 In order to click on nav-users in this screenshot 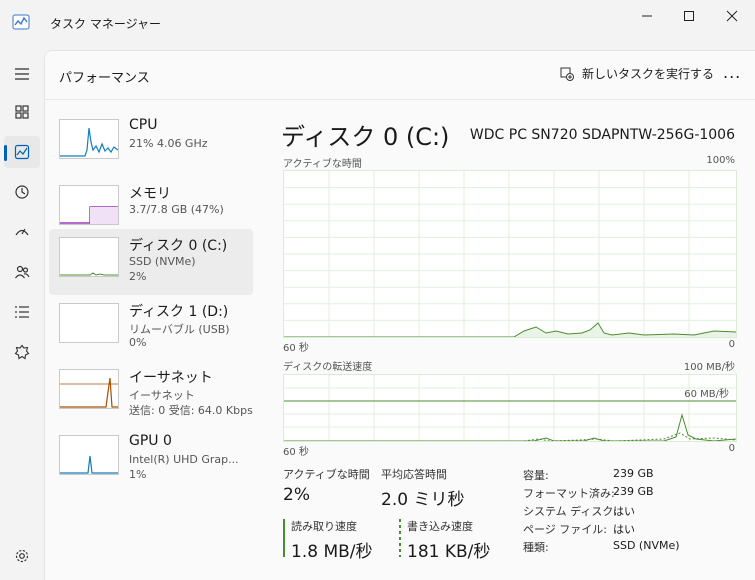, I will do `click(22, 272)`.